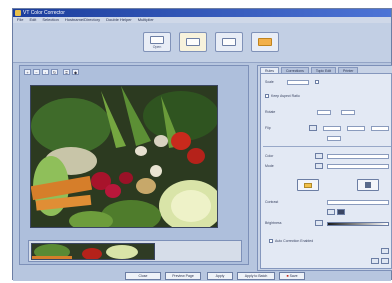  I want to click on app-icon, so click(18, 13).